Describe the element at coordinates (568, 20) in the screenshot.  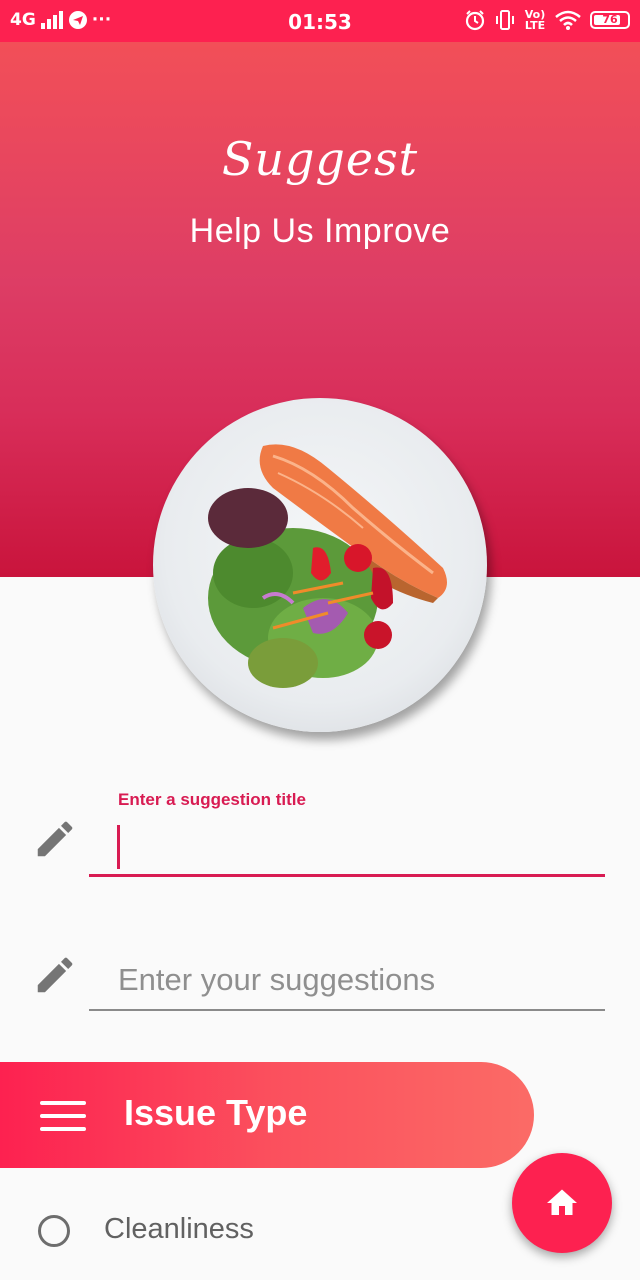
I see `wifi-icon` at that location.